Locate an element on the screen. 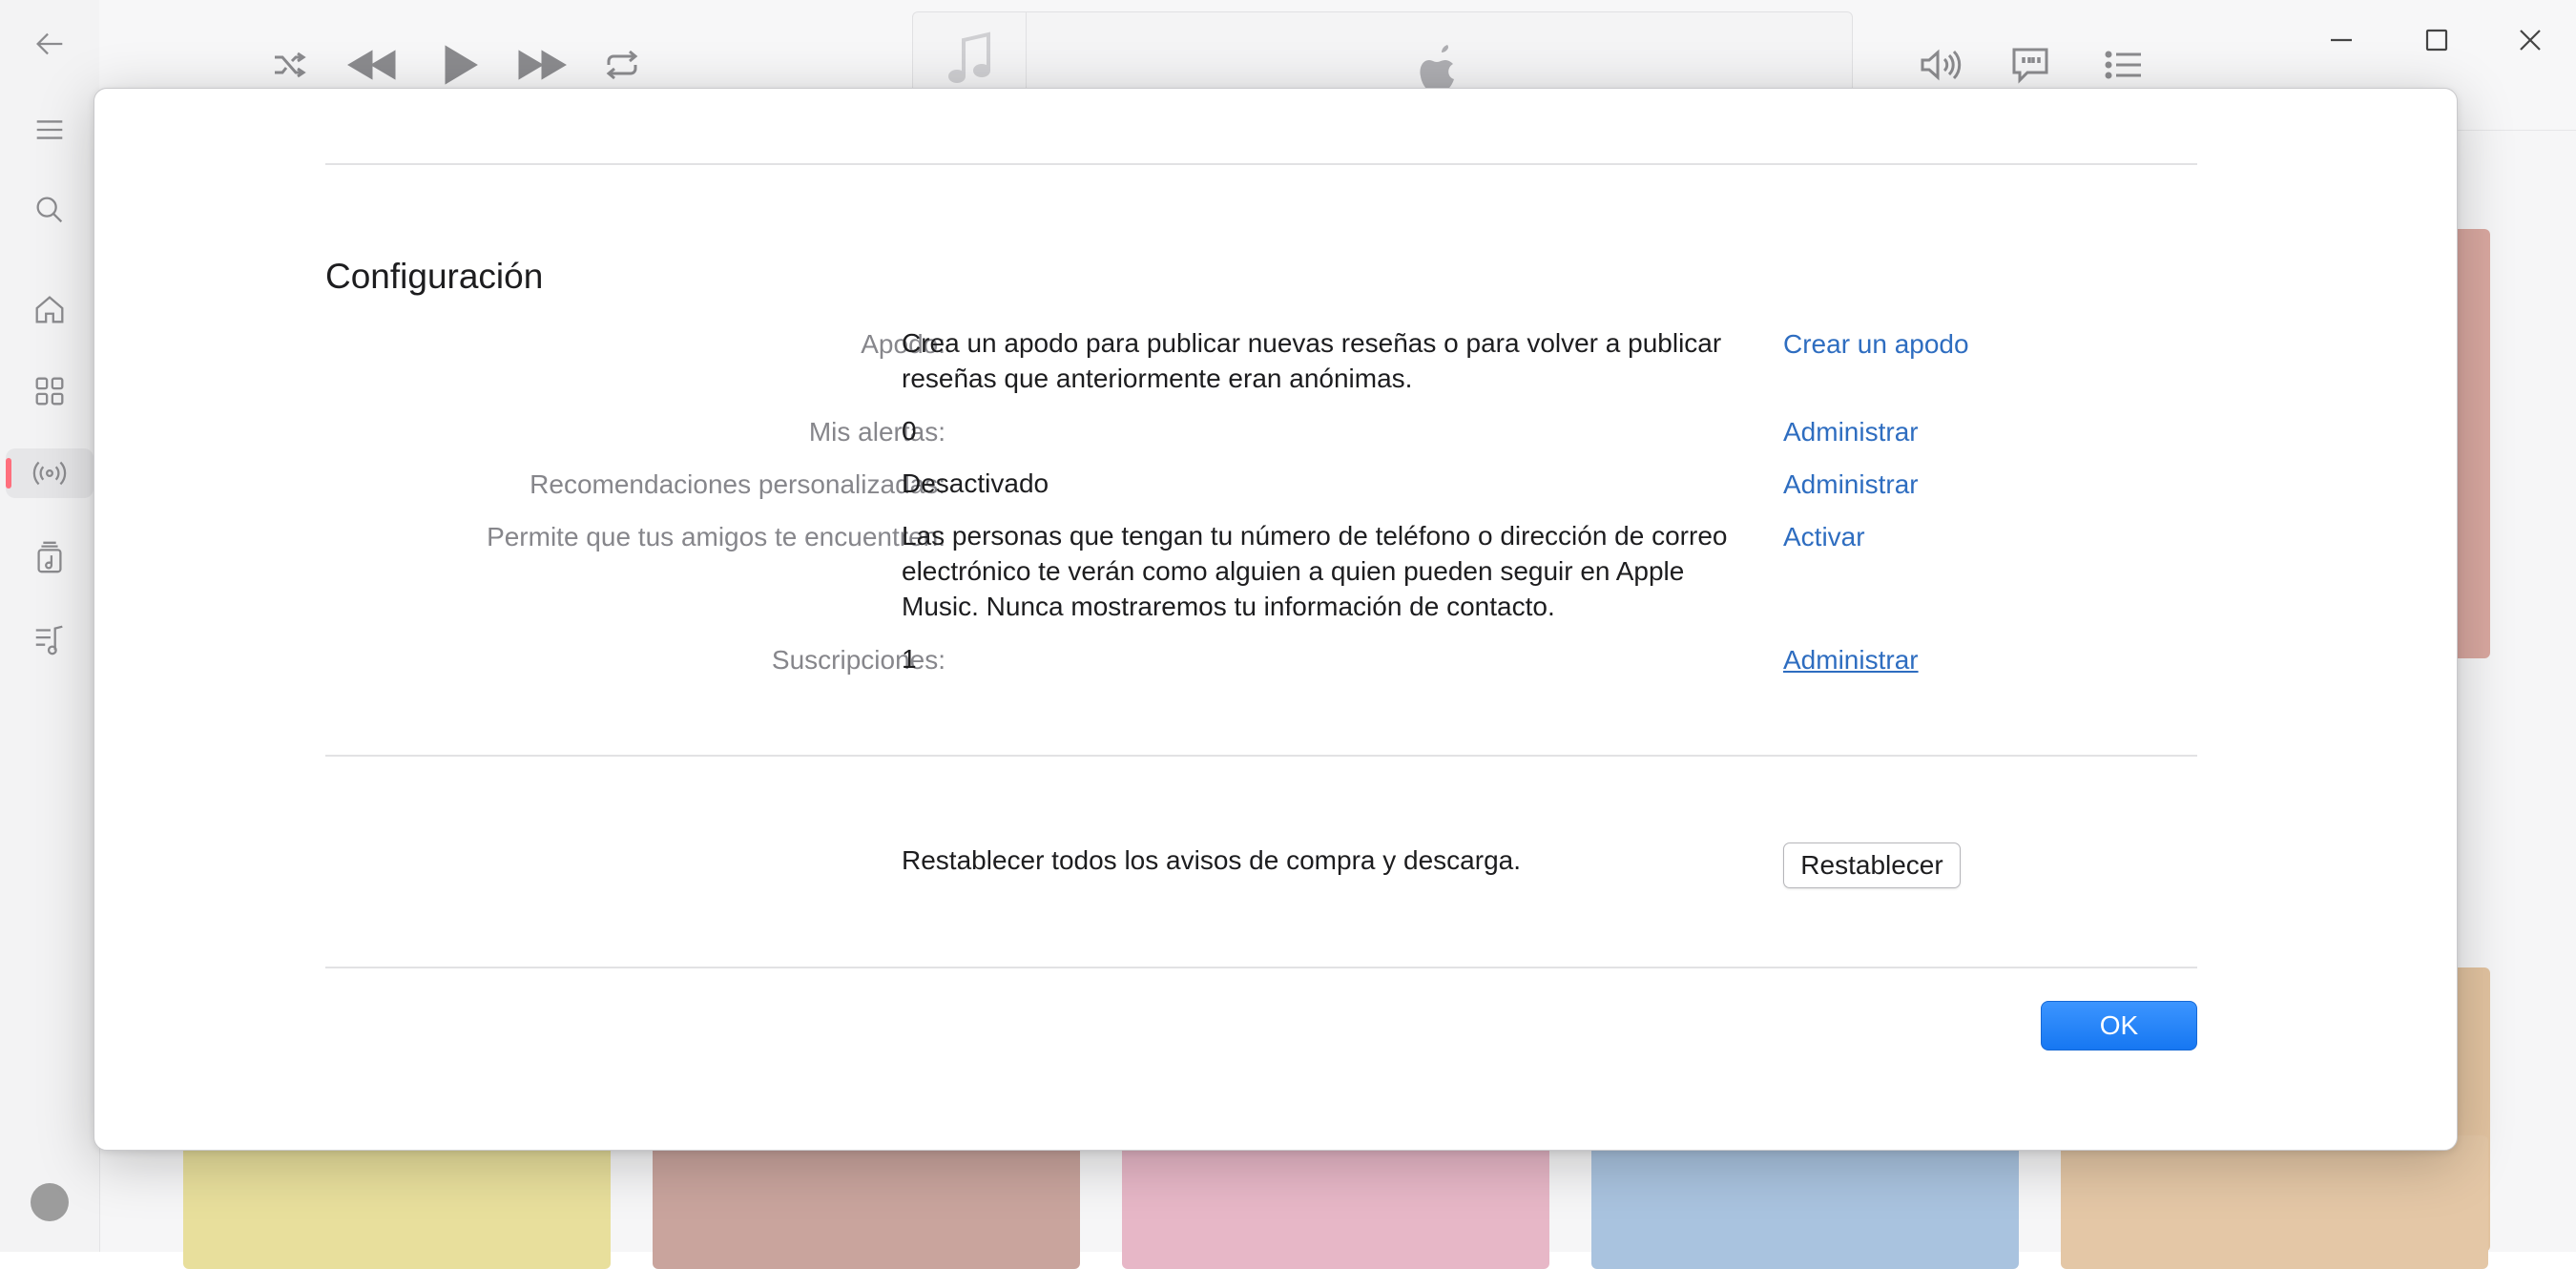 Image resolution: width=2576 pixels, height=1269 pixels. manage-subscriptions-link: Administrar is located at coordinates (1851, 660).